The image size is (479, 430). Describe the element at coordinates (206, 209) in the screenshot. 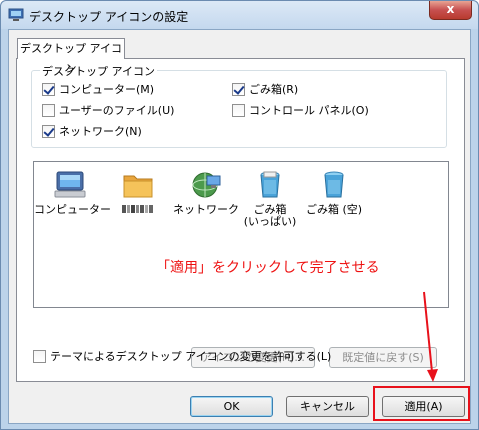

I see `icon-label: ネットワーク` at that location.